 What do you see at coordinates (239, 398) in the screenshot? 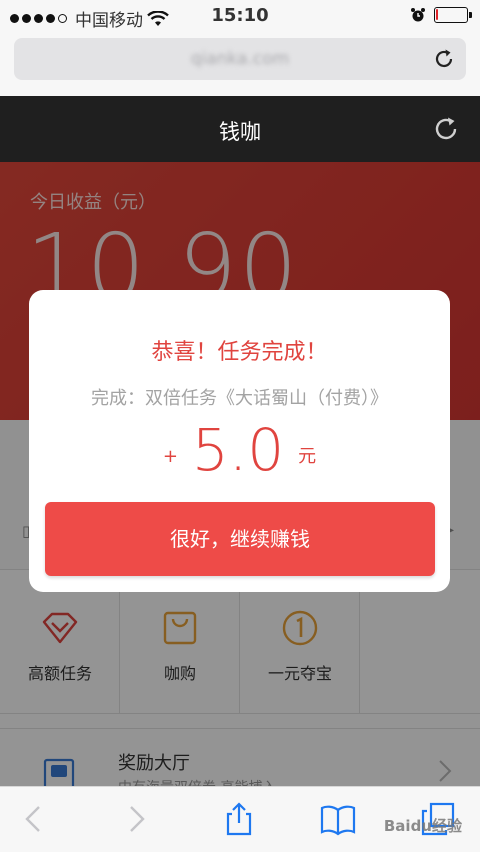
I see `dialog-task-text: 完成：双倍任务《大话蜀山（付费）》` at bounding box center [239, 398].